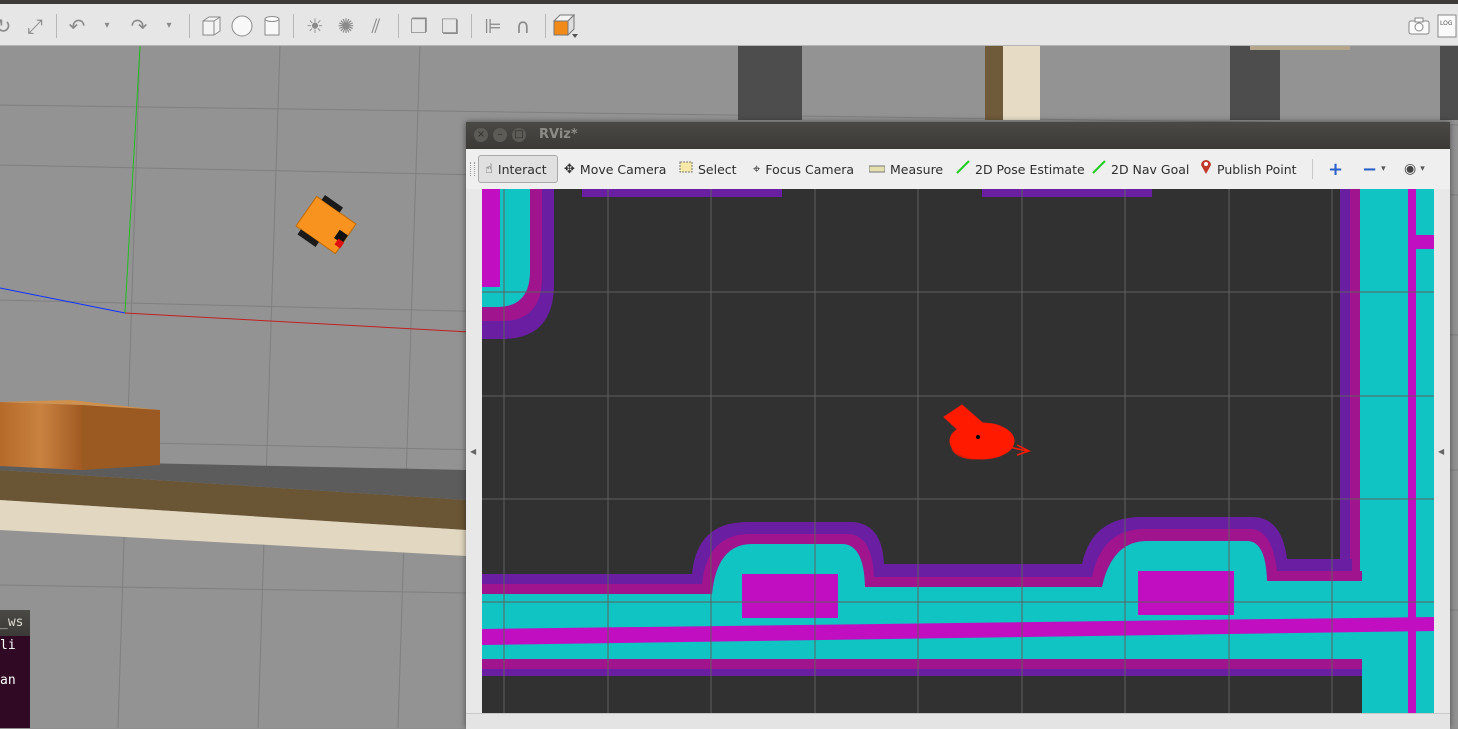  What do you see at coordinates (41, 436) in the screenshot?
I see `wooden-box` at bounding box center [41, 436].